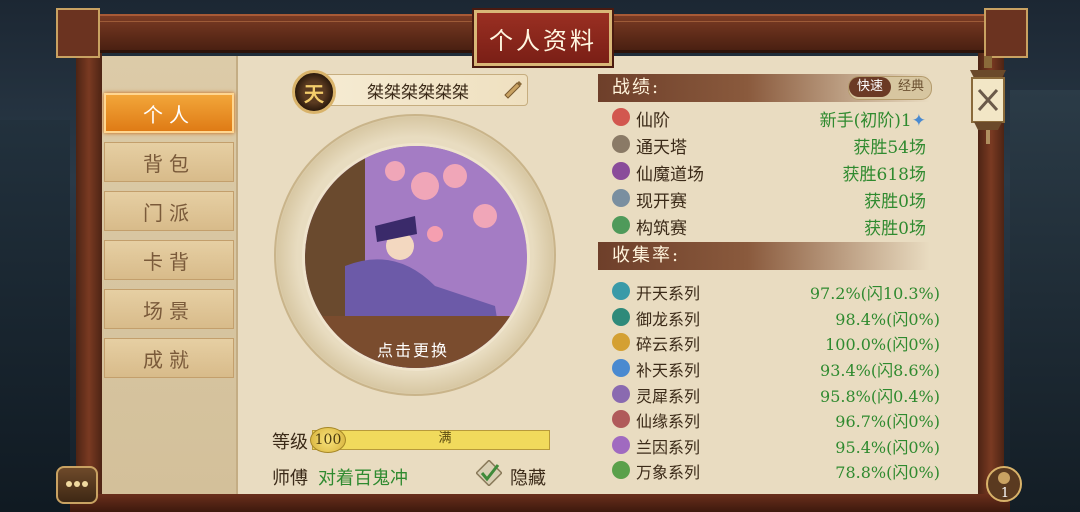 The height and width of the screenshot is (512, 1080). I want to click on background-mountain-left, so click(35, 316).